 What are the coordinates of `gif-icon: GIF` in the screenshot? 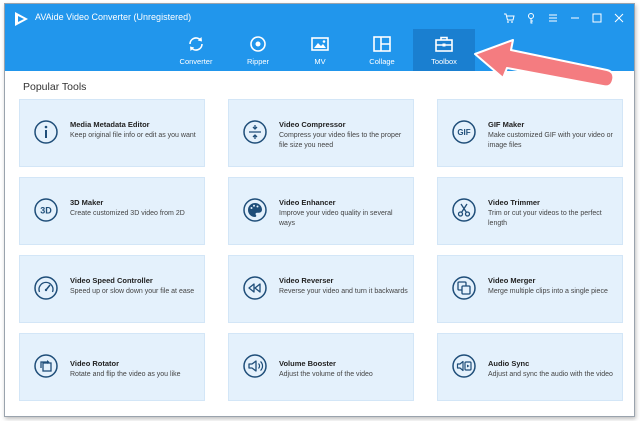 It's located at (464, 132).